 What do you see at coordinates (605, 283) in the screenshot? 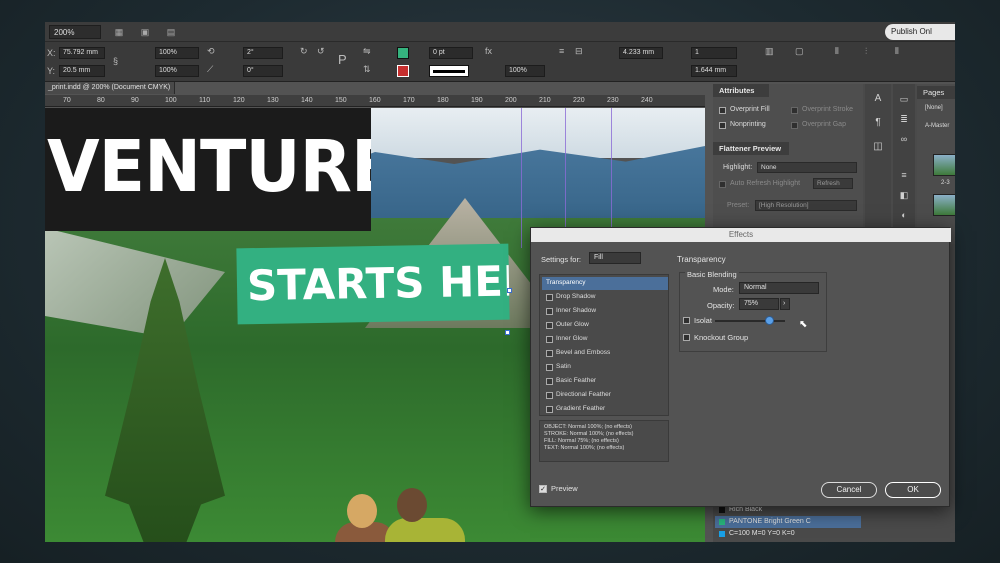
I see `effect-item-transparency: Transparency` at bounding box center [605, 283].